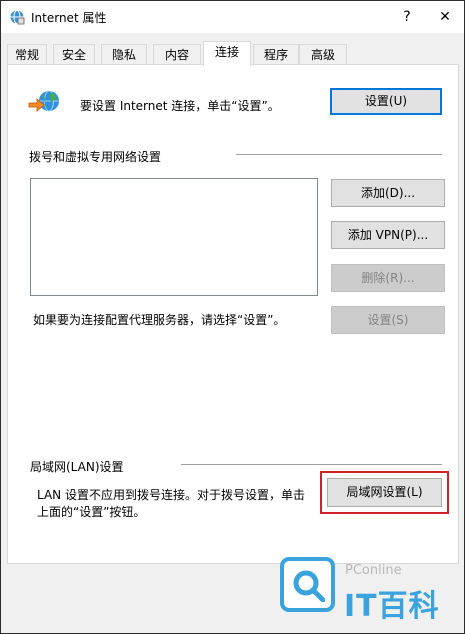 Image resolution: width=465 pixels, height=634 pixels. What do you see at coordinates (445, 17) in the screenshot?
I see `close-button: ✕` at bounding box center [445, 17].